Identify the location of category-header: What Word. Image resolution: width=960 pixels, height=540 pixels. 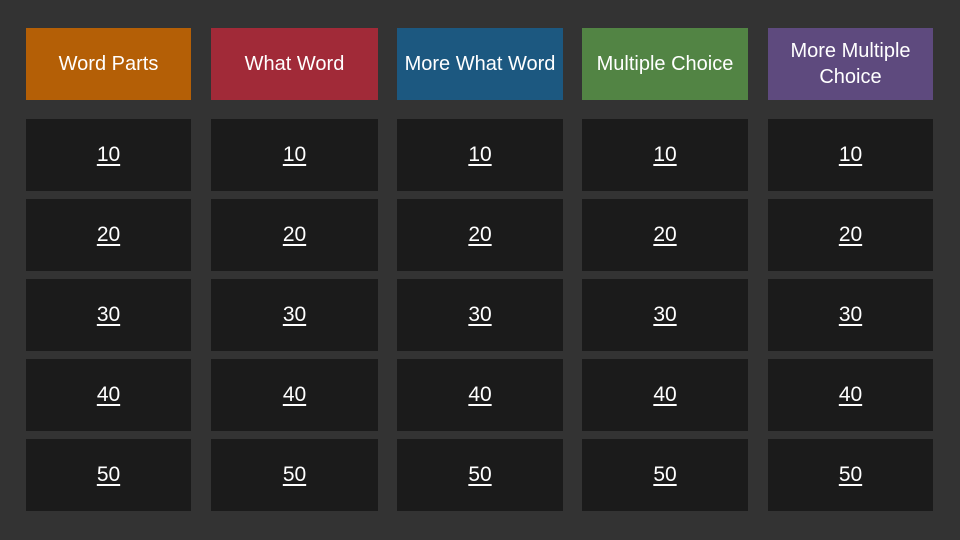
(294, 64).